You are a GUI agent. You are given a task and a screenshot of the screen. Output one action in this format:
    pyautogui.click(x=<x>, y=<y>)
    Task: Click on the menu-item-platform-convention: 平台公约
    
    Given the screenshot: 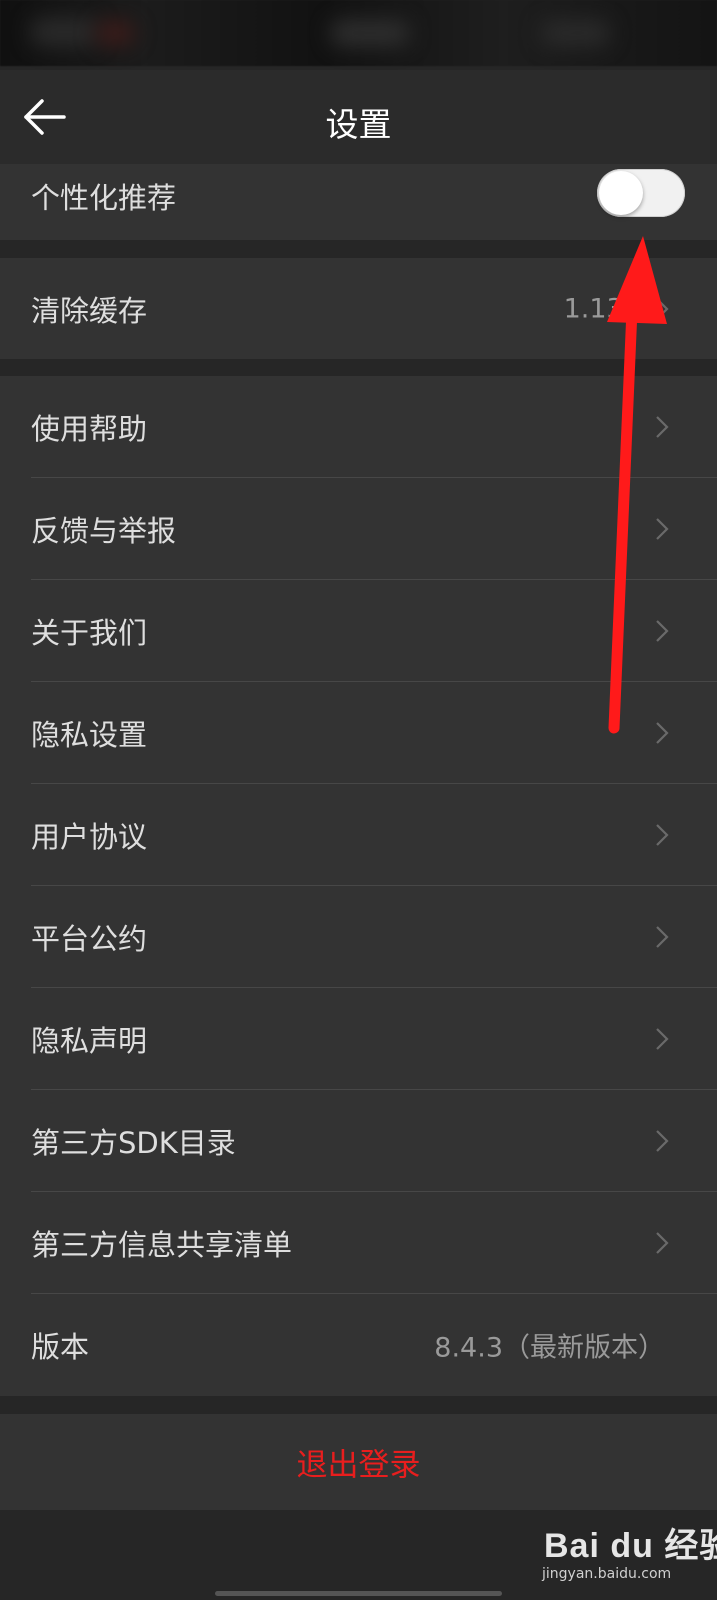 What is the action you would take?
    pyautogui.click(x=358, y=937)
    